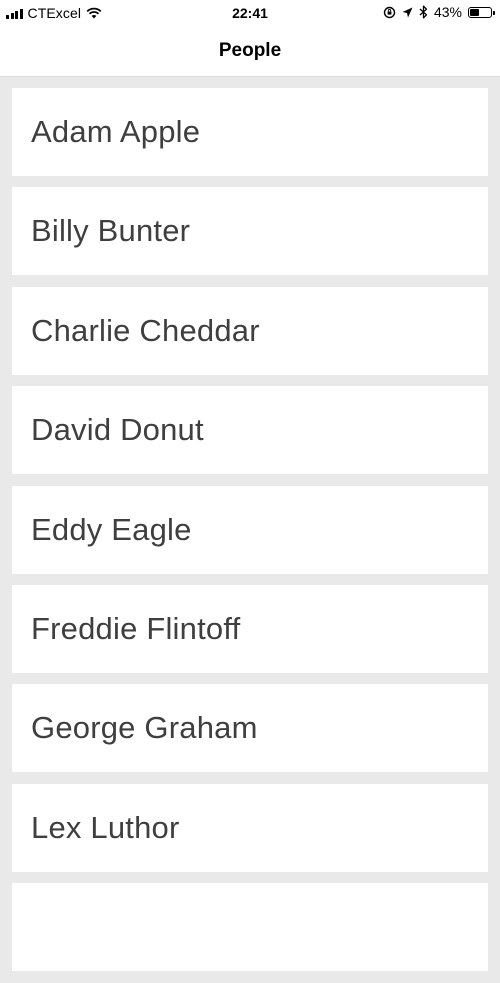  What do you see at coordinates (250, 231) in the screenshot?
I see `list-item: Billy Bunter` at bounding box center [250, 231].